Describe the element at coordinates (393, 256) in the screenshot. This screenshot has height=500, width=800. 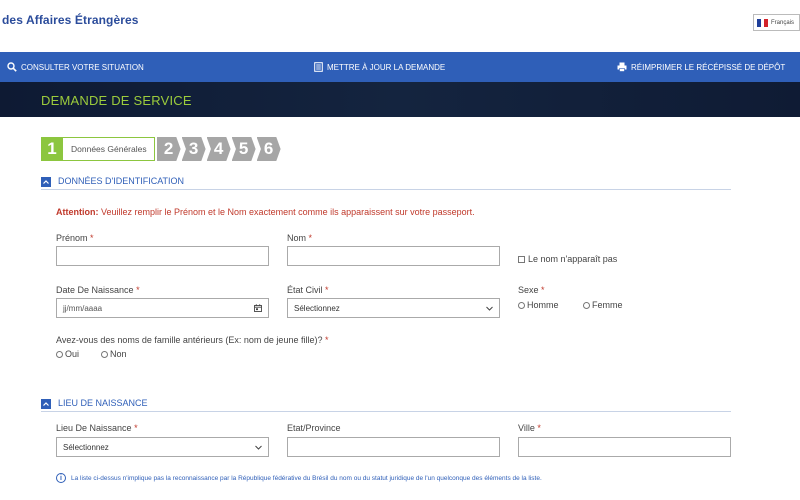
I see `nom-input` at that location.